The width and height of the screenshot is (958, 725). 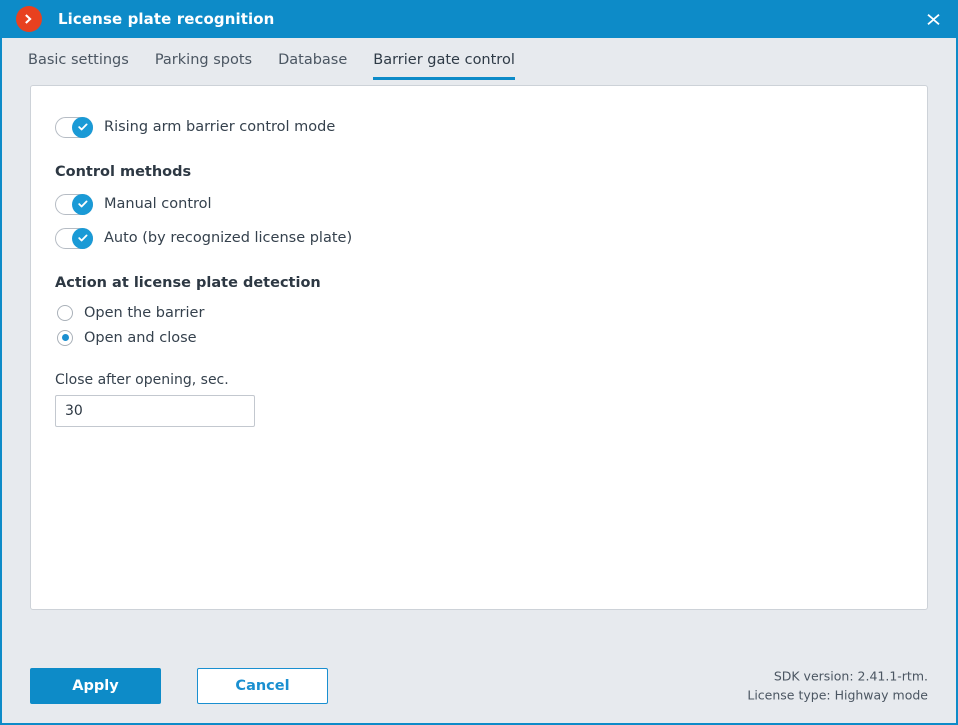 I want to click on radio-row-open-the-barrier: Open the barrier, so click(x=479, y=312).